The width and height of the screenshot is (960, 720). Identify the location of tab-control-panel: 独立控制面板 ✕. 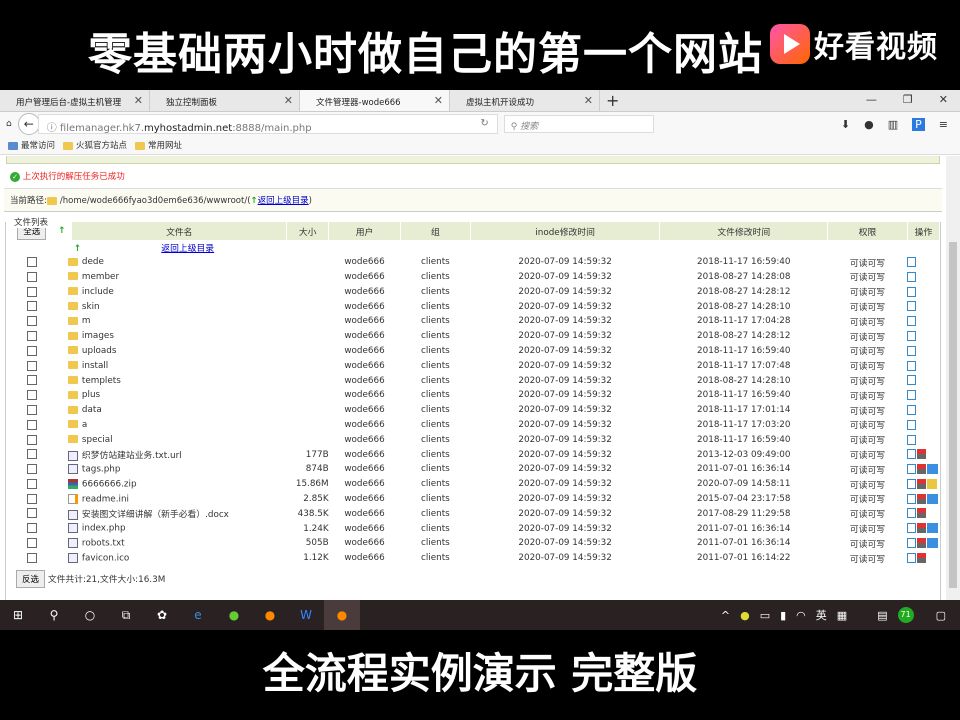
(225, 100).